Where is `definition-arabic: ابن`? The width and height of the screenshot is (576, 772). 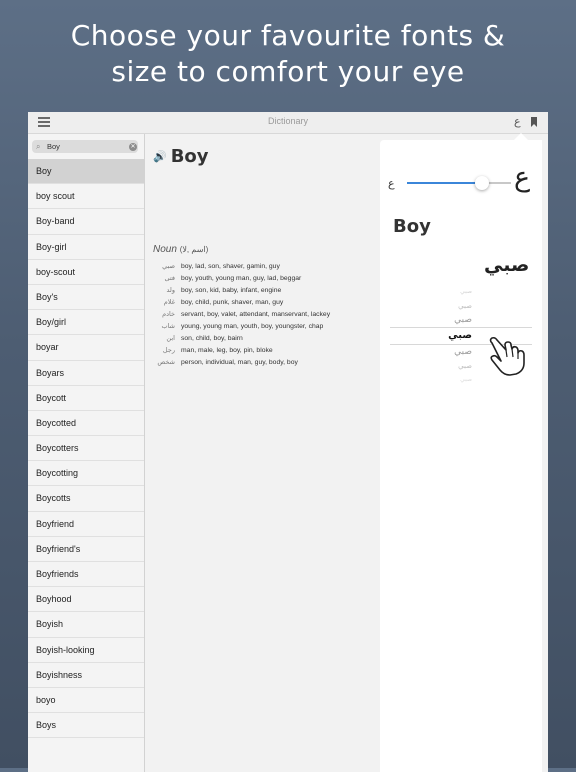
definition-arabic: ابن is located at coordinates (170, 338).